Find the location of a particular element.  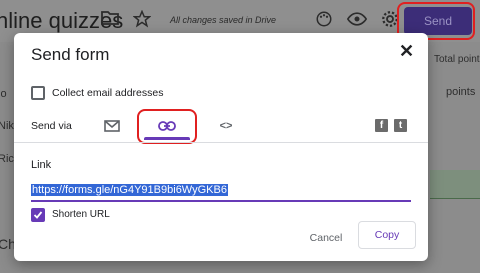

divider is located at coordinates (221, 142).